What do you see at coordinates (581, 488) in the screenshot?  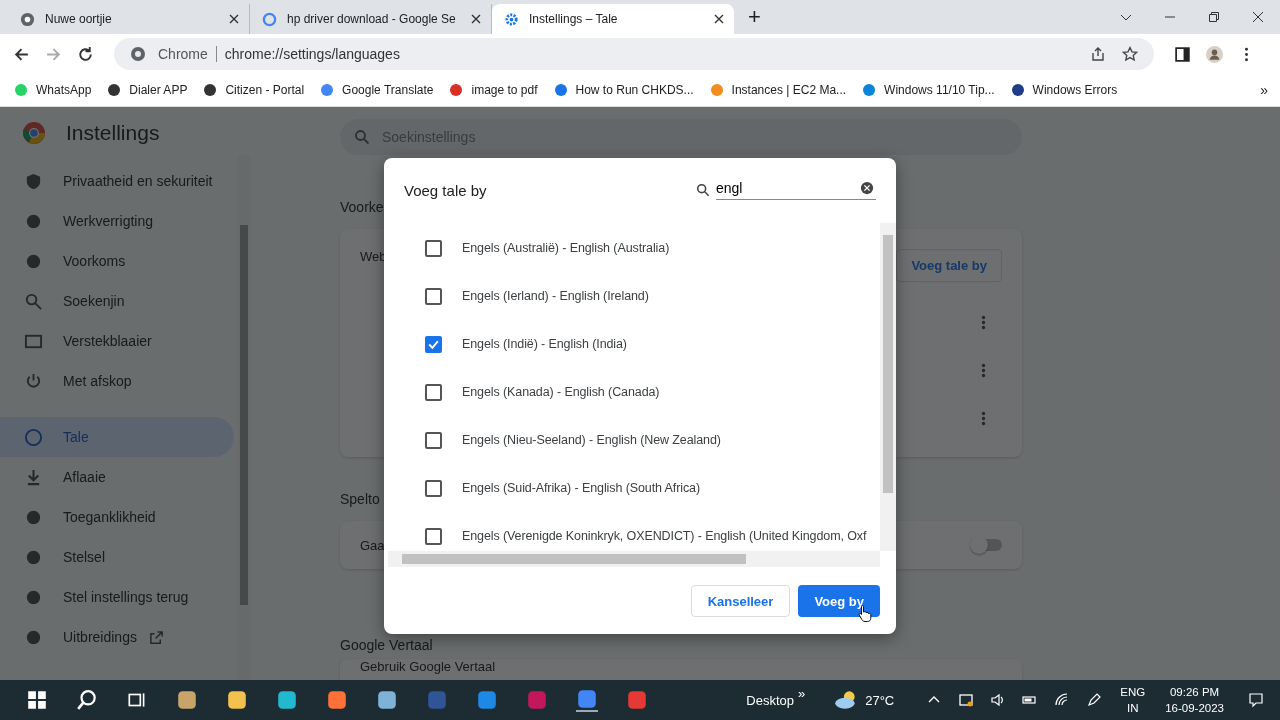 I see `language-label: Engels (Suid-Afrika) - English (South Africa)` at bounding box center [581, 488].